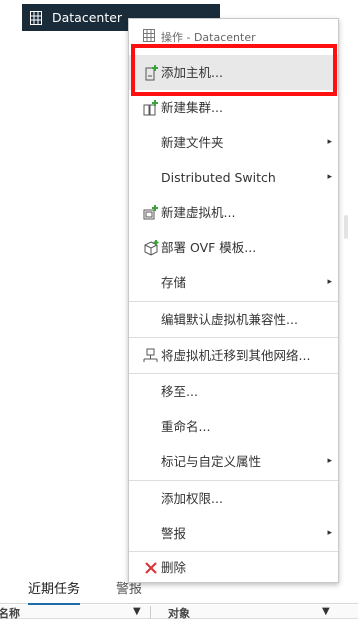 This screenshot has width=358, height=619. I want to click on migrate-network-icon, so click(150, 355).